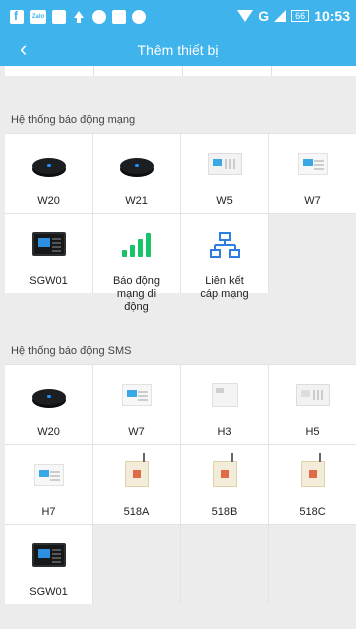  What do you see at coordinates (280, 16) in the screenshot?
I see `cell-signal-icon` at bounding box center [280, 16].